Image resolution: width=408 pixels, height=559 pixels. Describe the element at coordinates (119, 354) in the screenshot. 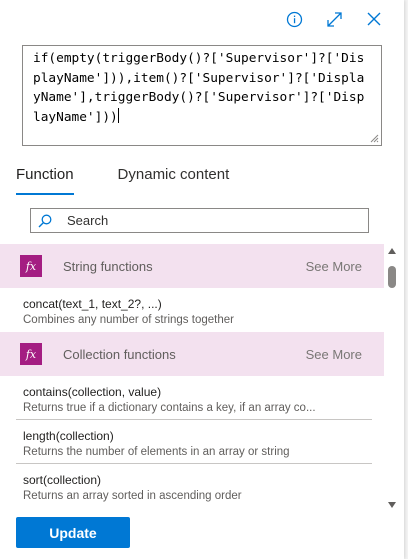

I see `category-label: Collection functions` at that location.